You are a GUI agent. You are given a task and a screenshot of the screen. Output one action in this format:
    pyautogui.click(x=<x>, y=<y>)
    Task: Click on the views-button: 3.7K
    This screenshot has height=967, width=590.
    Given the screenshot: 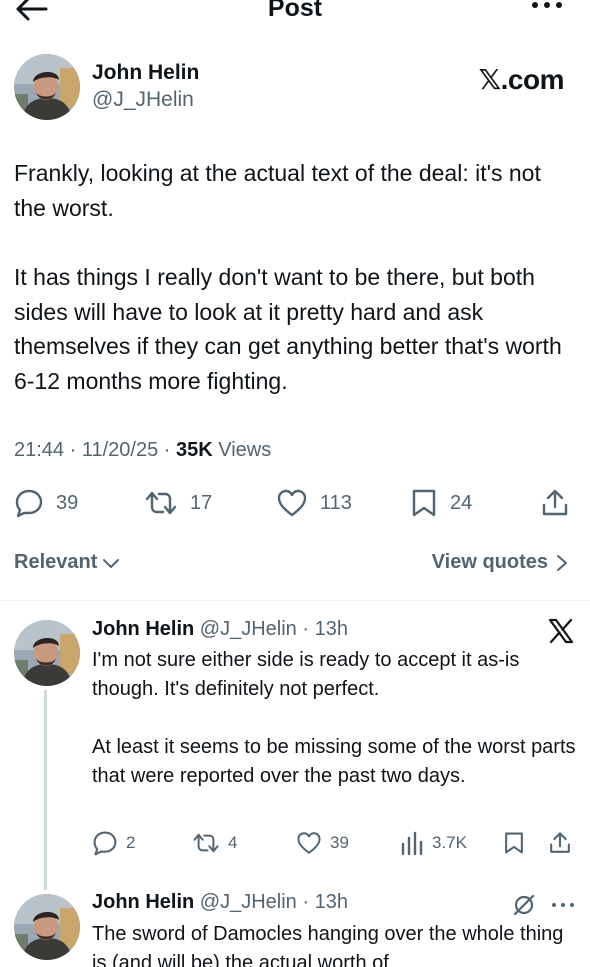 What is the action you would take?
    pyautogui.click(x=433, y=843)
    